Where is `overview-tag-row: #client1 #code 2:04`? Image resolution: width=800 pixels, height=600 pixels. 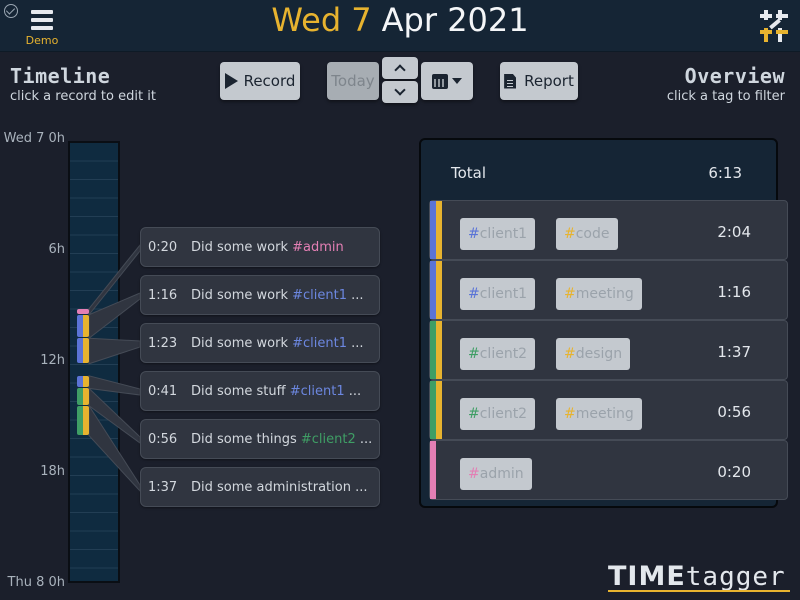
overview-tag-row: #client1 #code 2:04 is located at coordinates (608, 230).